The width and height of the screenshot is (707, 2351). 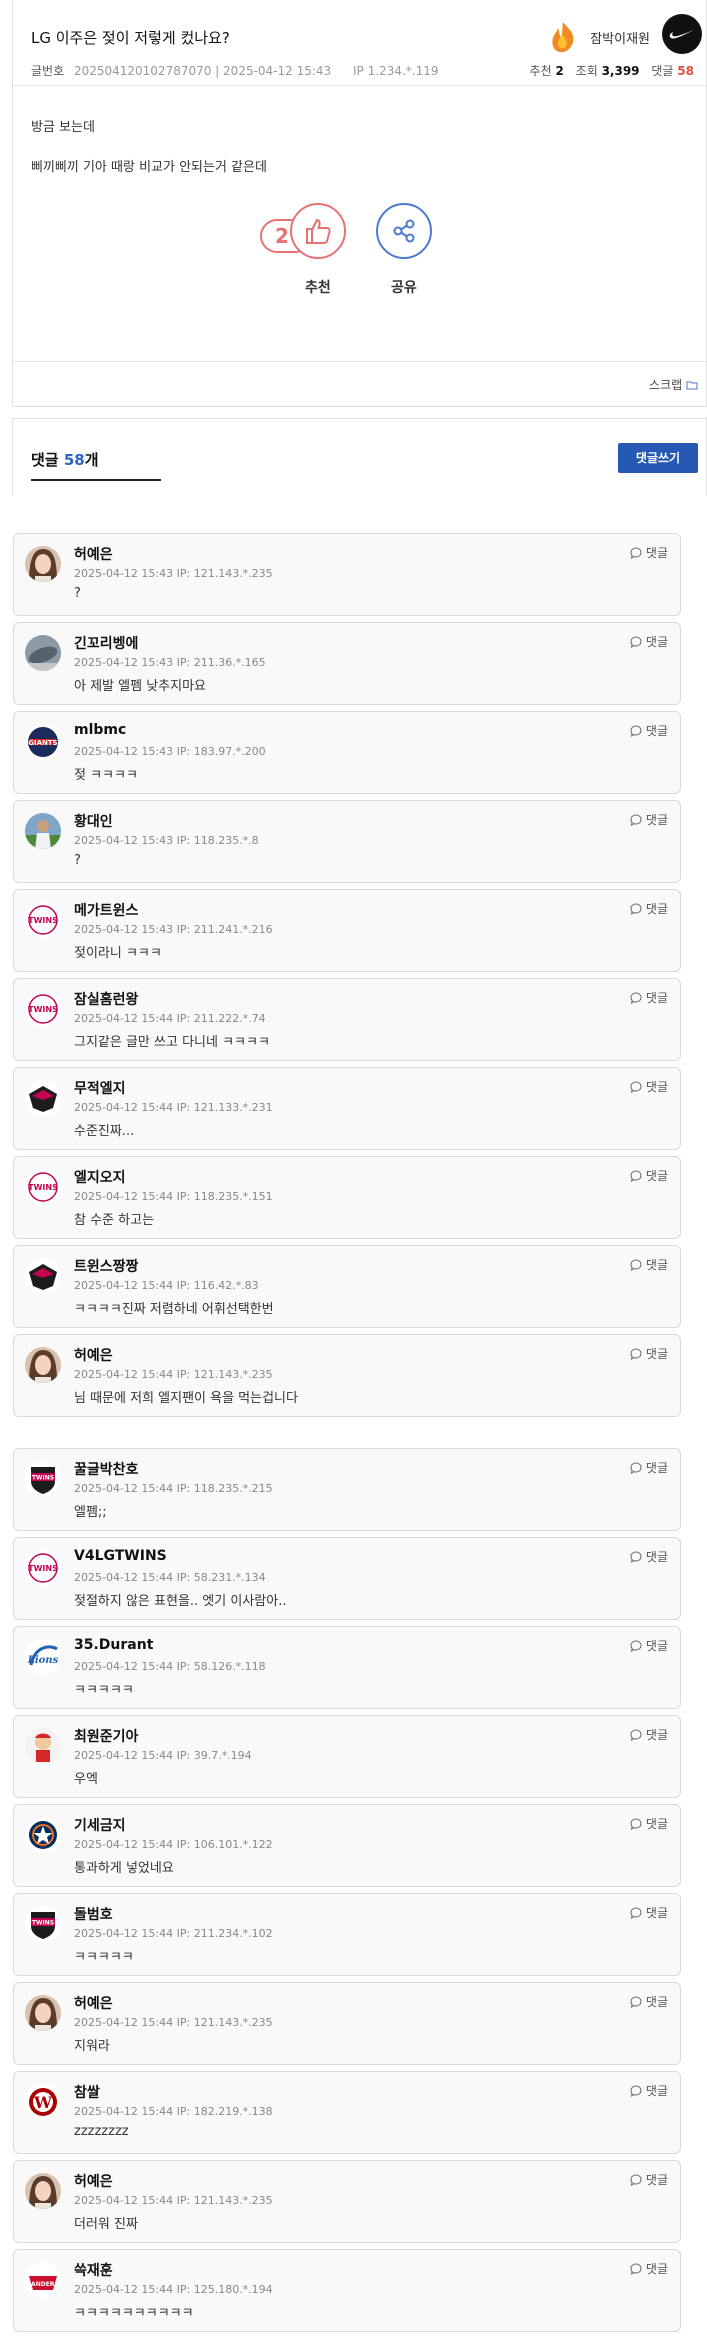 What do you see at coordinates (93, 821) in the screenshot?
I see `comment-nickname: 황대인` at bounding box center [93, 821].